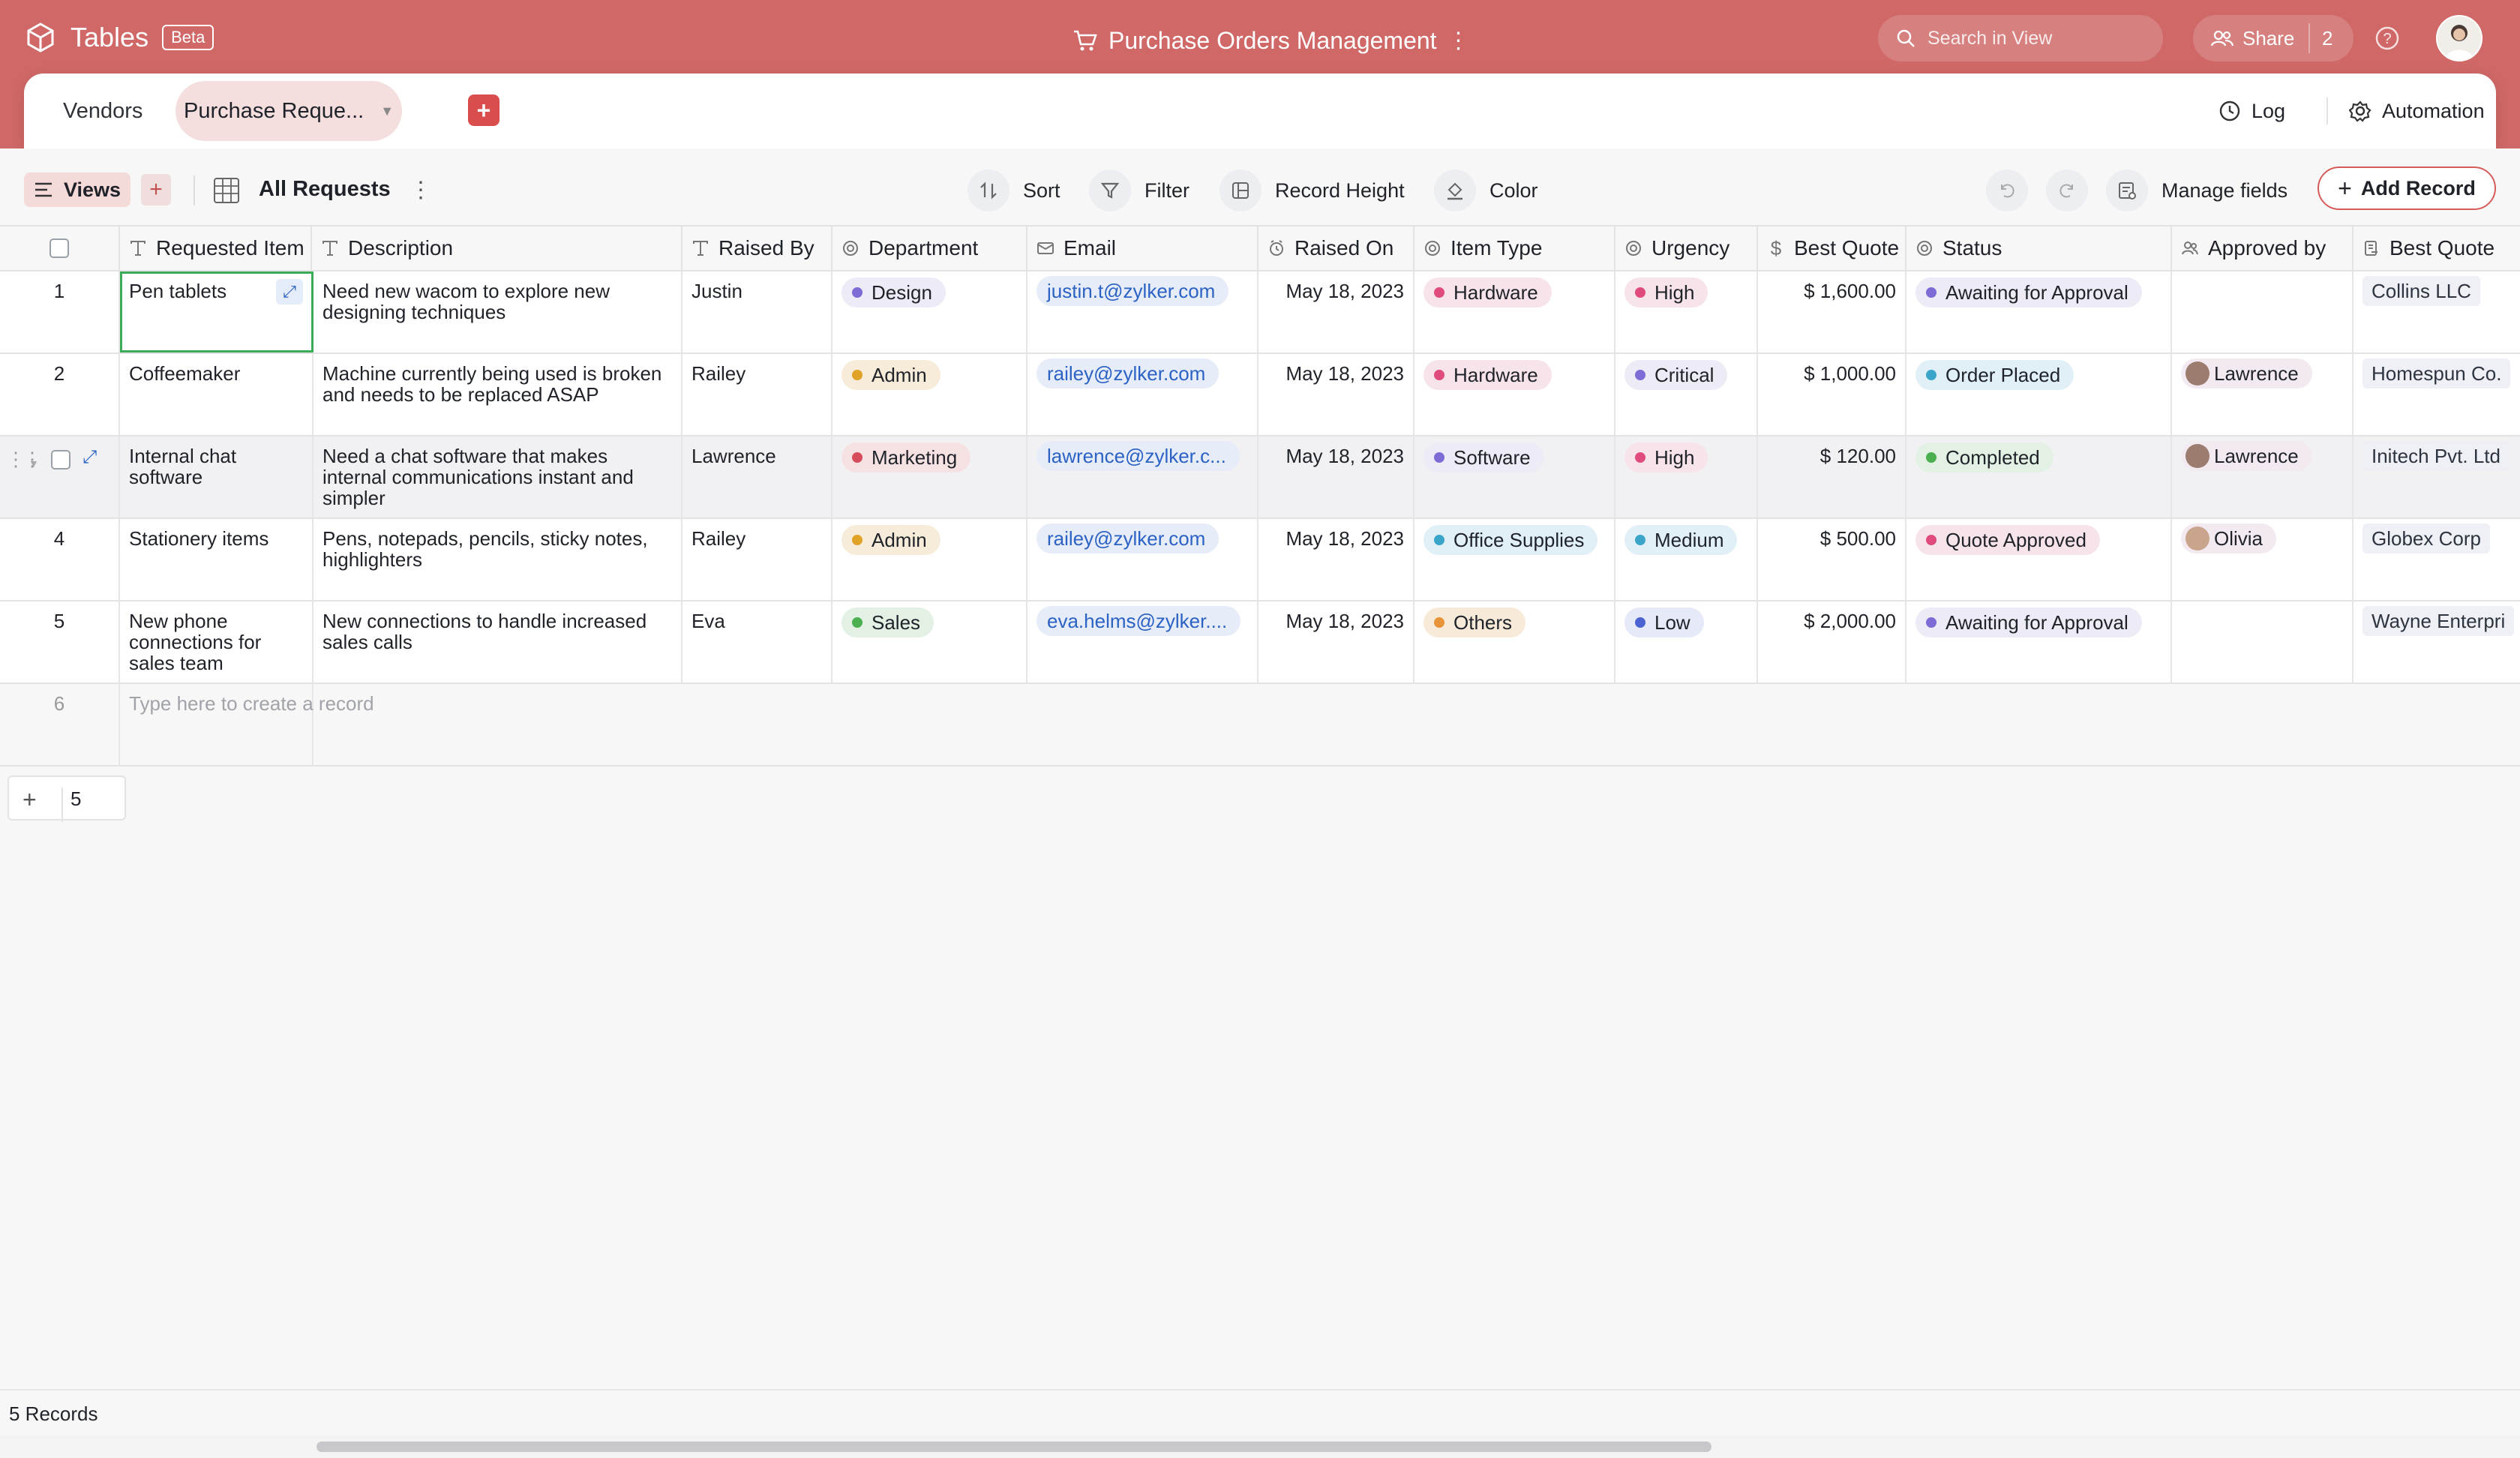 Image resolution: width=2520 pixels, height=1458 pixels. I want to click on sort-button: Sort, so click(1014, 191).